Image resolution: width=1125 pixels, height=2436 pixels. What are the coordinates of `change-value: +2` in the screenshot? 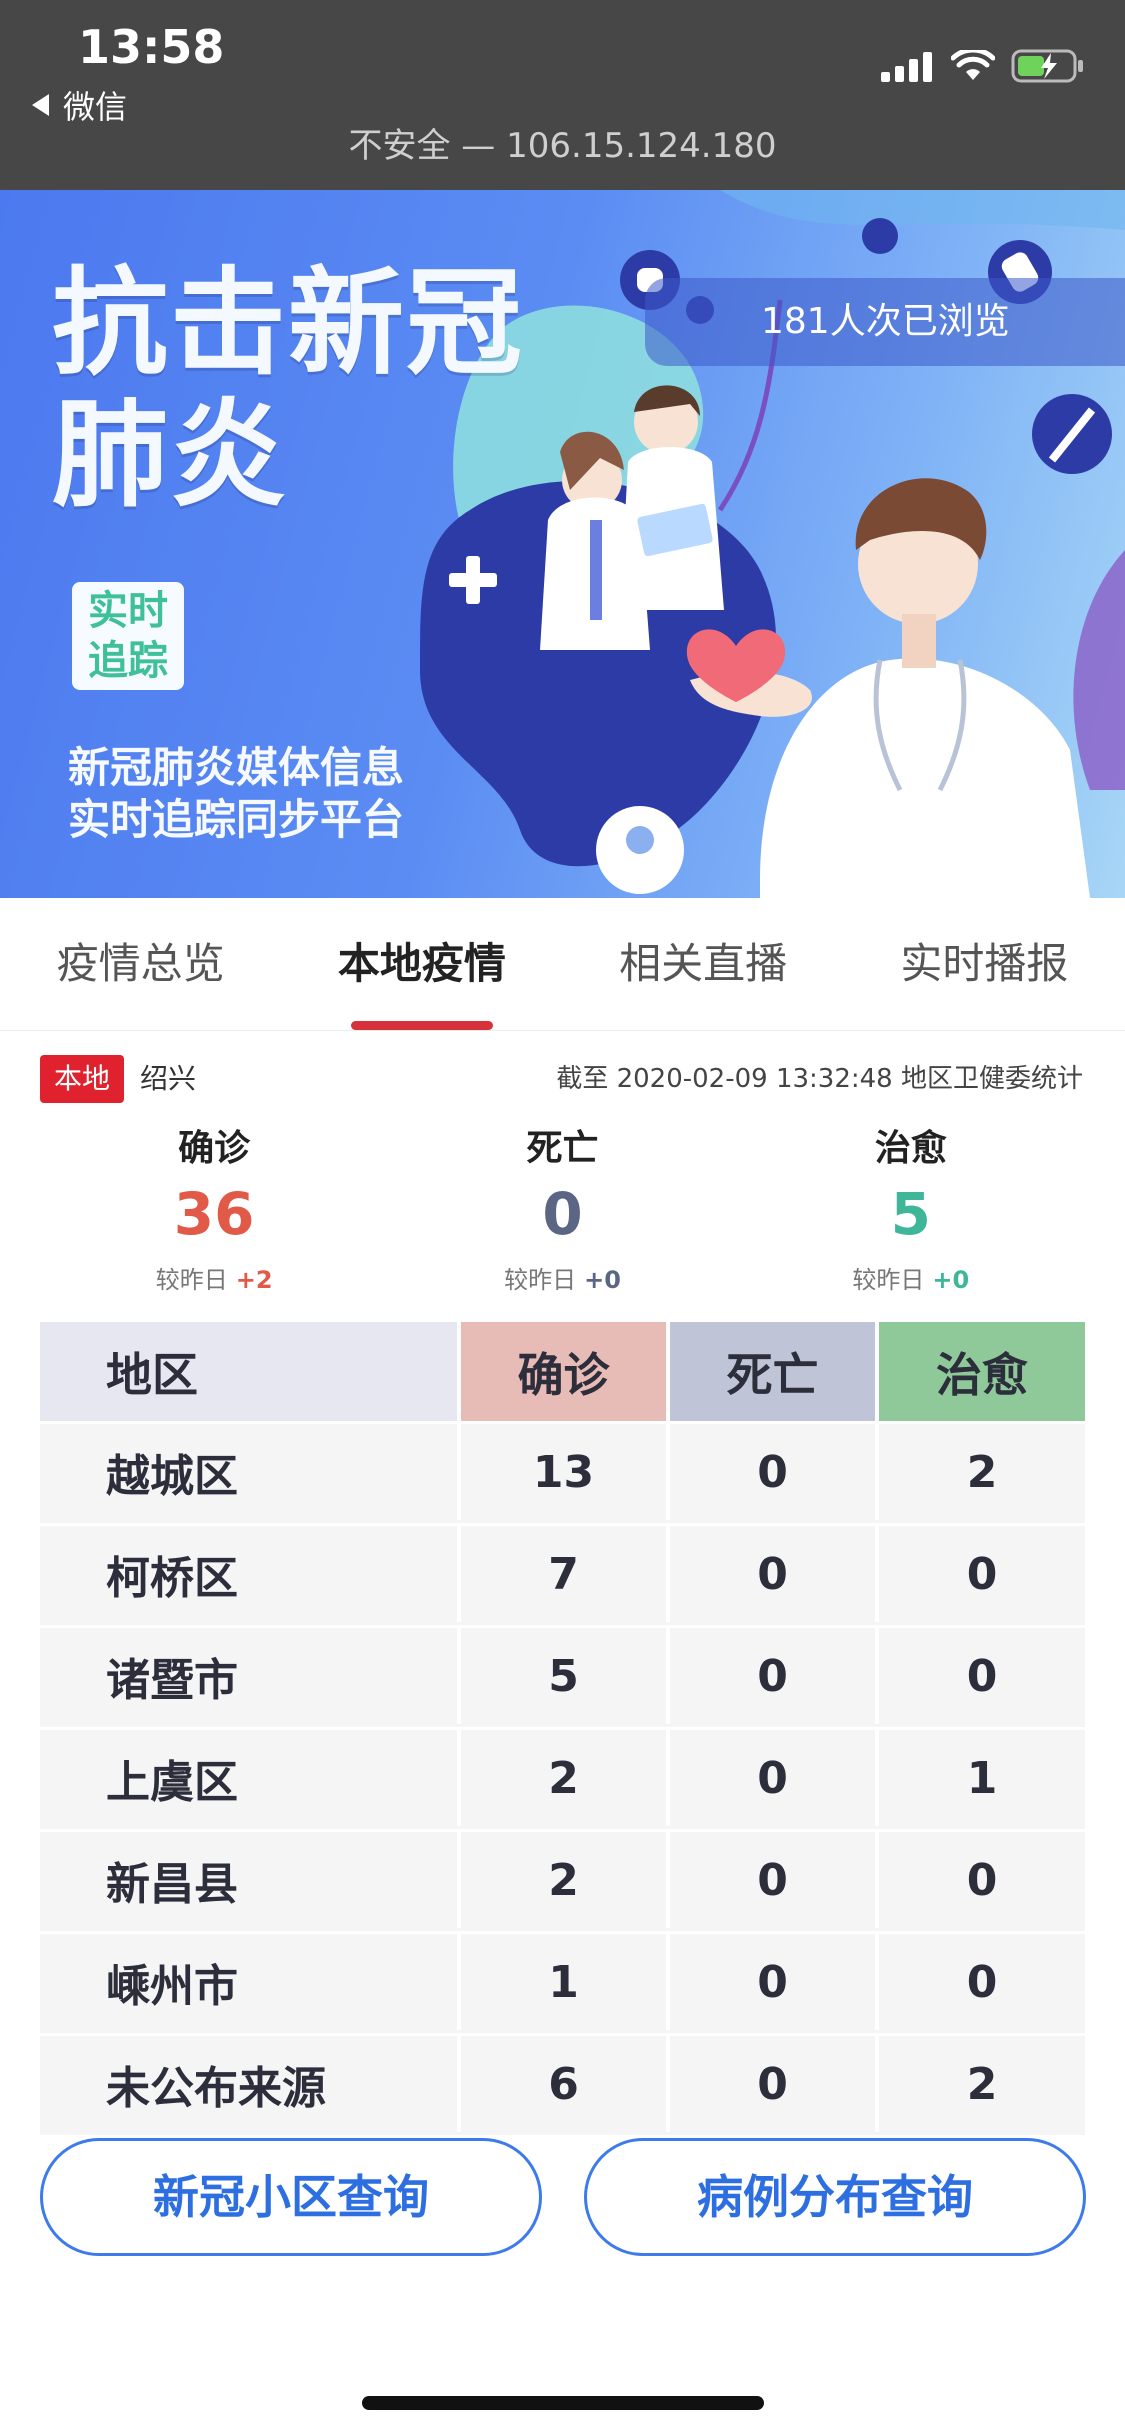 It's located at (254, 1280).